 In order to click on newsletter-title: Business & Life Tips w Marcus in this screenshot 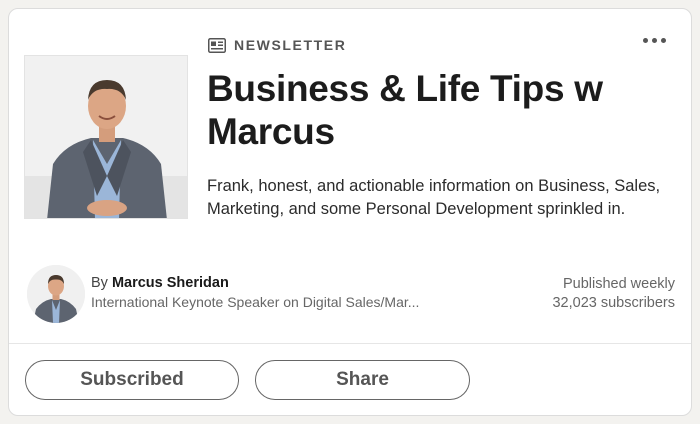, I will do `click(437, 110)`.